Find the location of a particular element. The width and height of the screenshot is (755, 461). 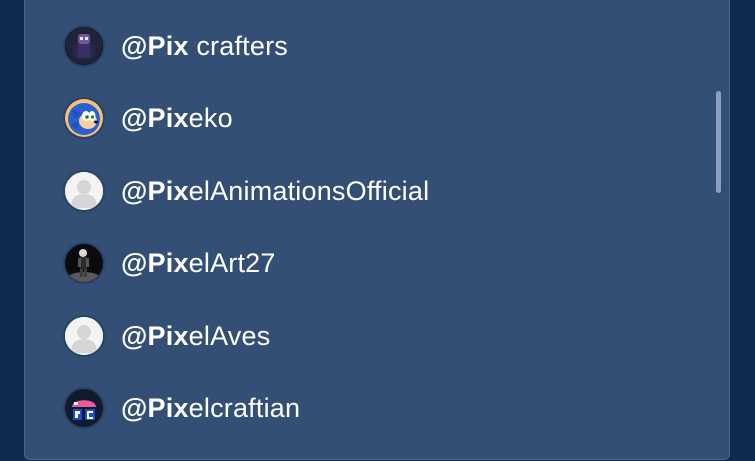

dark-figure-avatar-icon is located at coordinates (84, 263).